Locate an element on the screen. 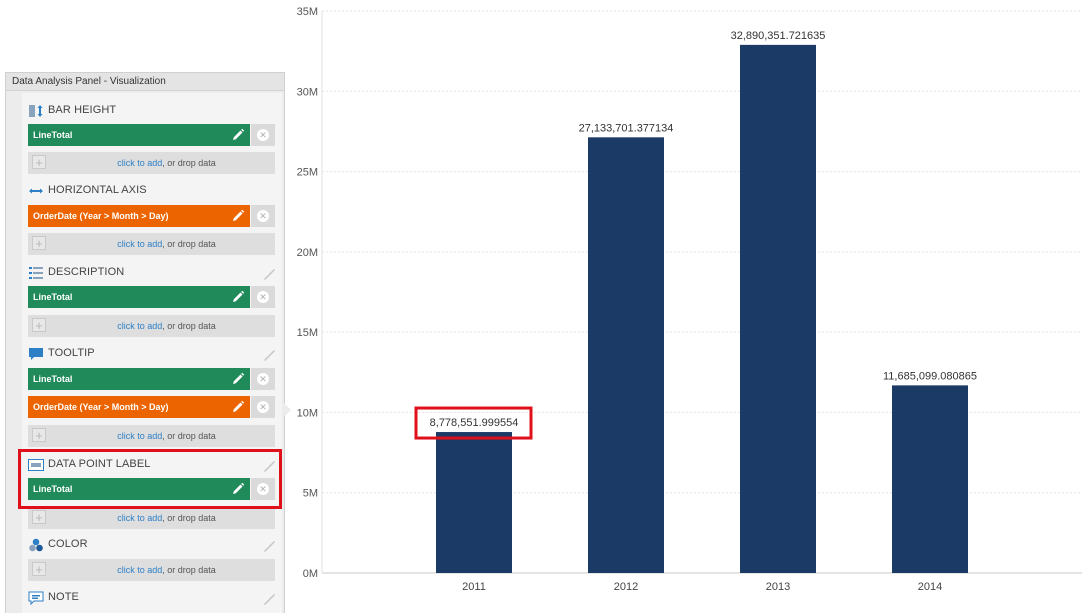 Image resolution: width=1092 pixels, height=613 pixels. bar-2012 is located at coordinates (626, 355).